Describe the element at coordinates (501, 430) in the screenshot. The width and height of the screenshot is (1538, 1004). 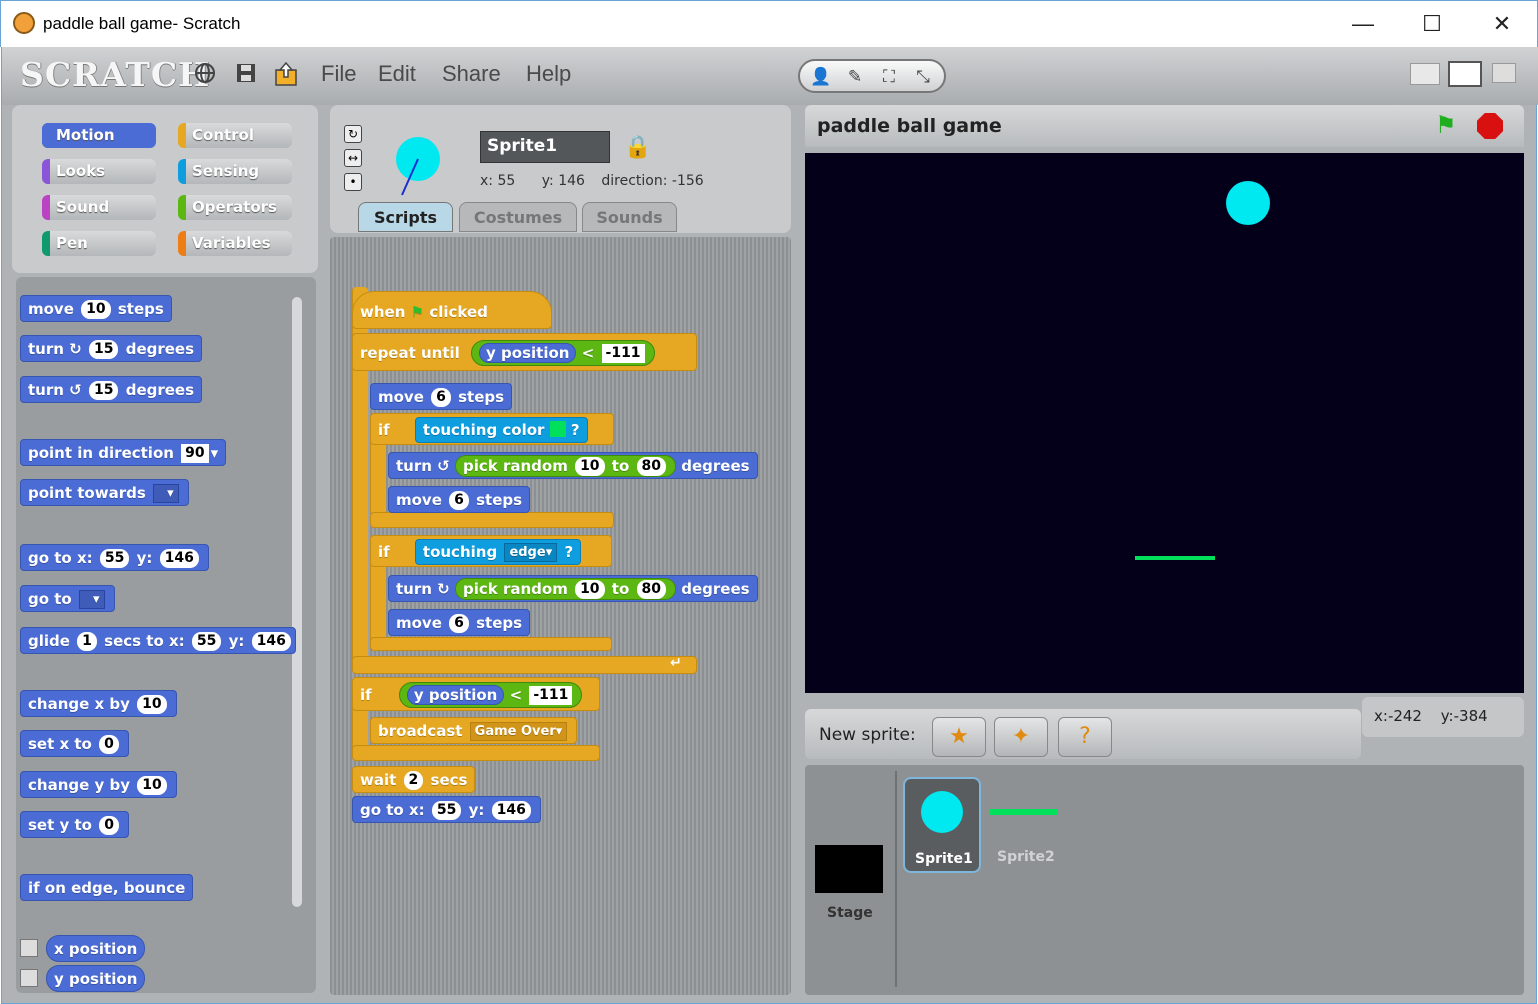
I see `block-touching-color: touching color ?` at that location.